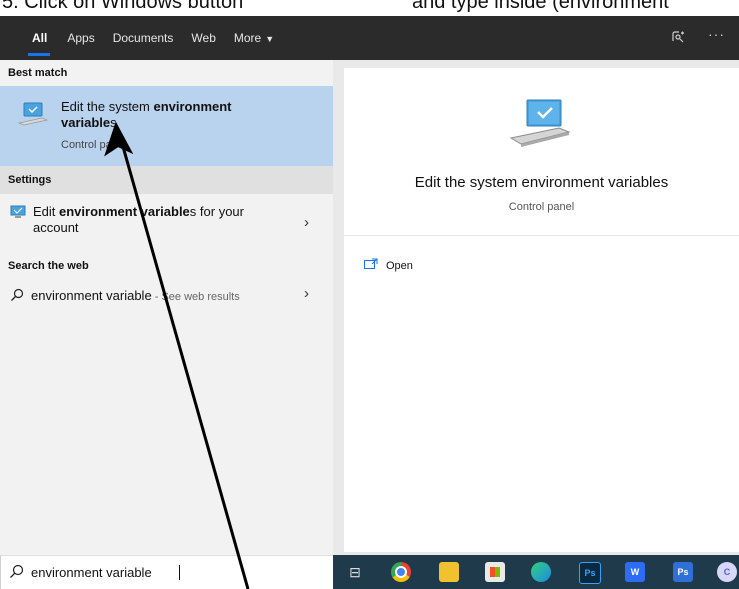  What do you see at coordinates (123, 6) in the screenshot?
I see `caption-left: 5. Click on Windows button` at bounding box center [123, 6].